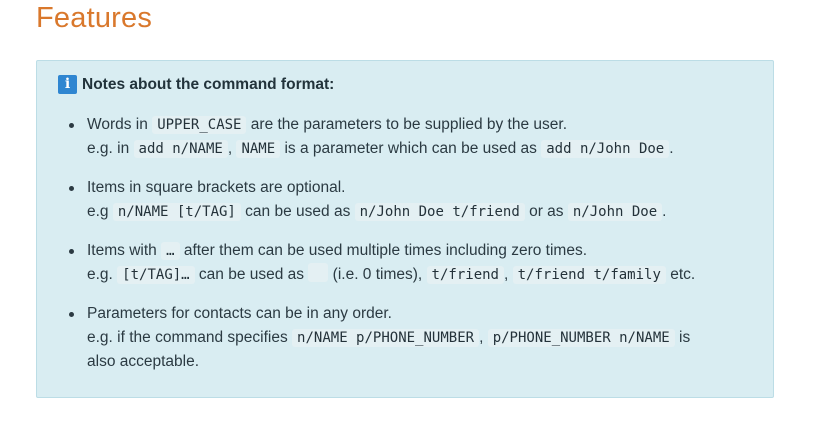  Describe the element at coordinates (465, 275) in the screenshot. I see `inline-code: t/friend` at that location.